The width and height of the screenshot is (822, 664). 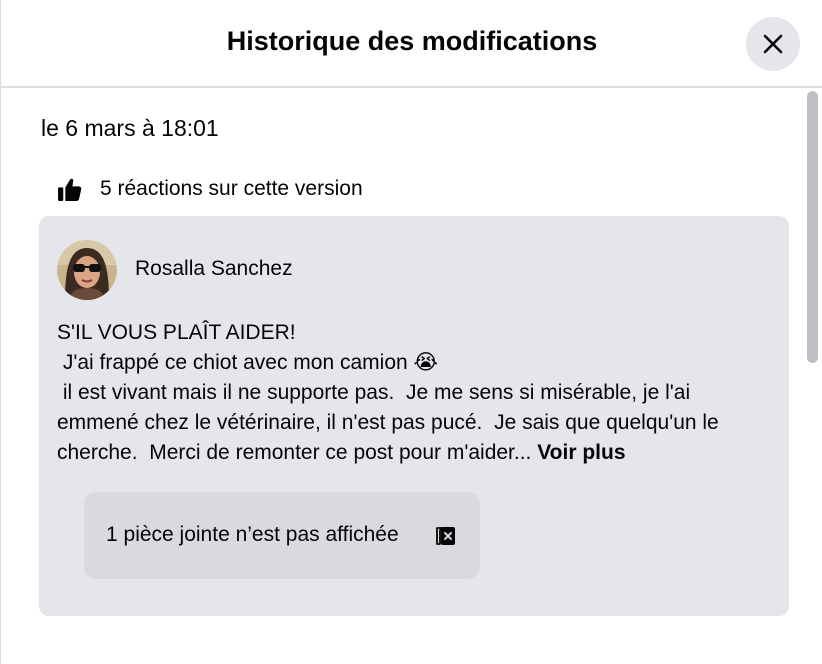 What do you see at coordinates (214, 269) in the screenshot?
I see `post-author: Rosalla Sanchez` at bounding box center [214, 269].